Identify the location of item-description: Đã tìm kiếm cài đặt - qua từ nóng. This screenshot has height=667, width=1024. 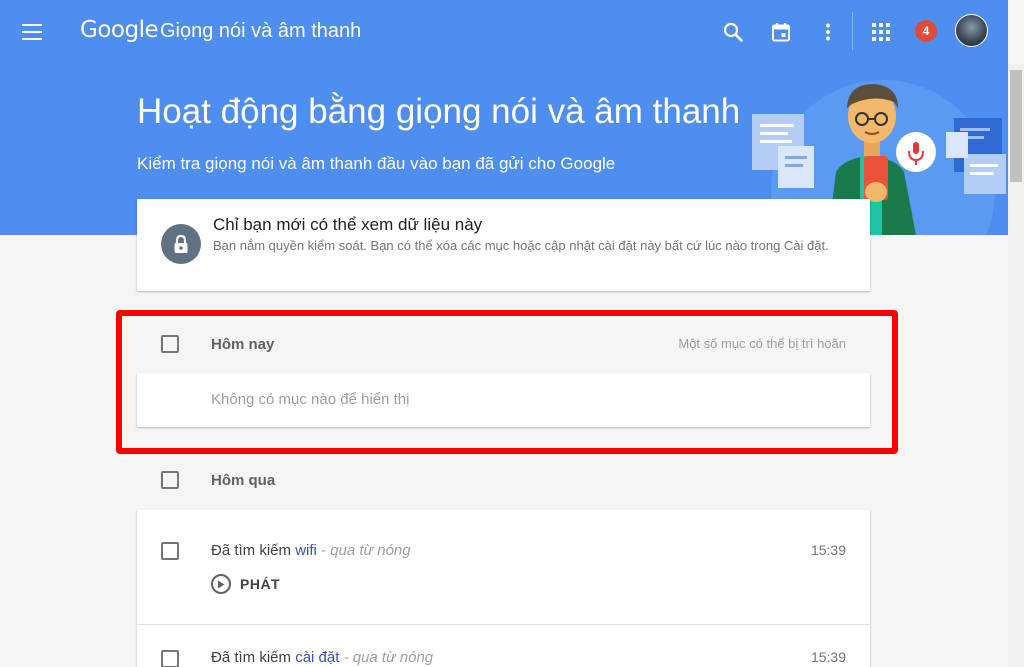
(322, 657).